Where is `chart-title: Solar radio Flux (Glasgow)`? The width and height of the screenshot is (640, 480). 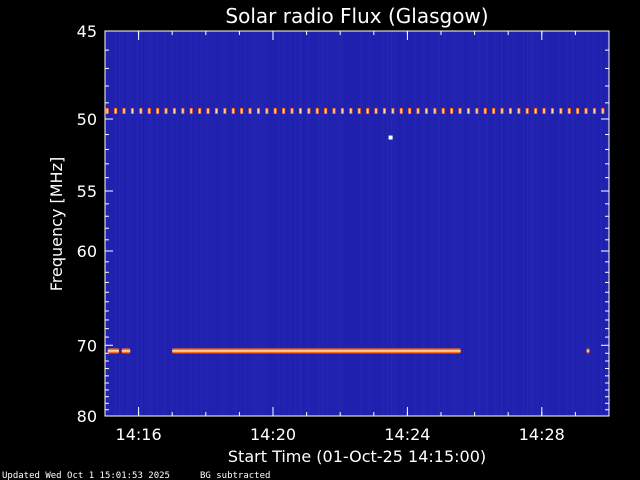 chart-title: Solar radio Flux (Glasgow) is located at coordinates (356, 16).